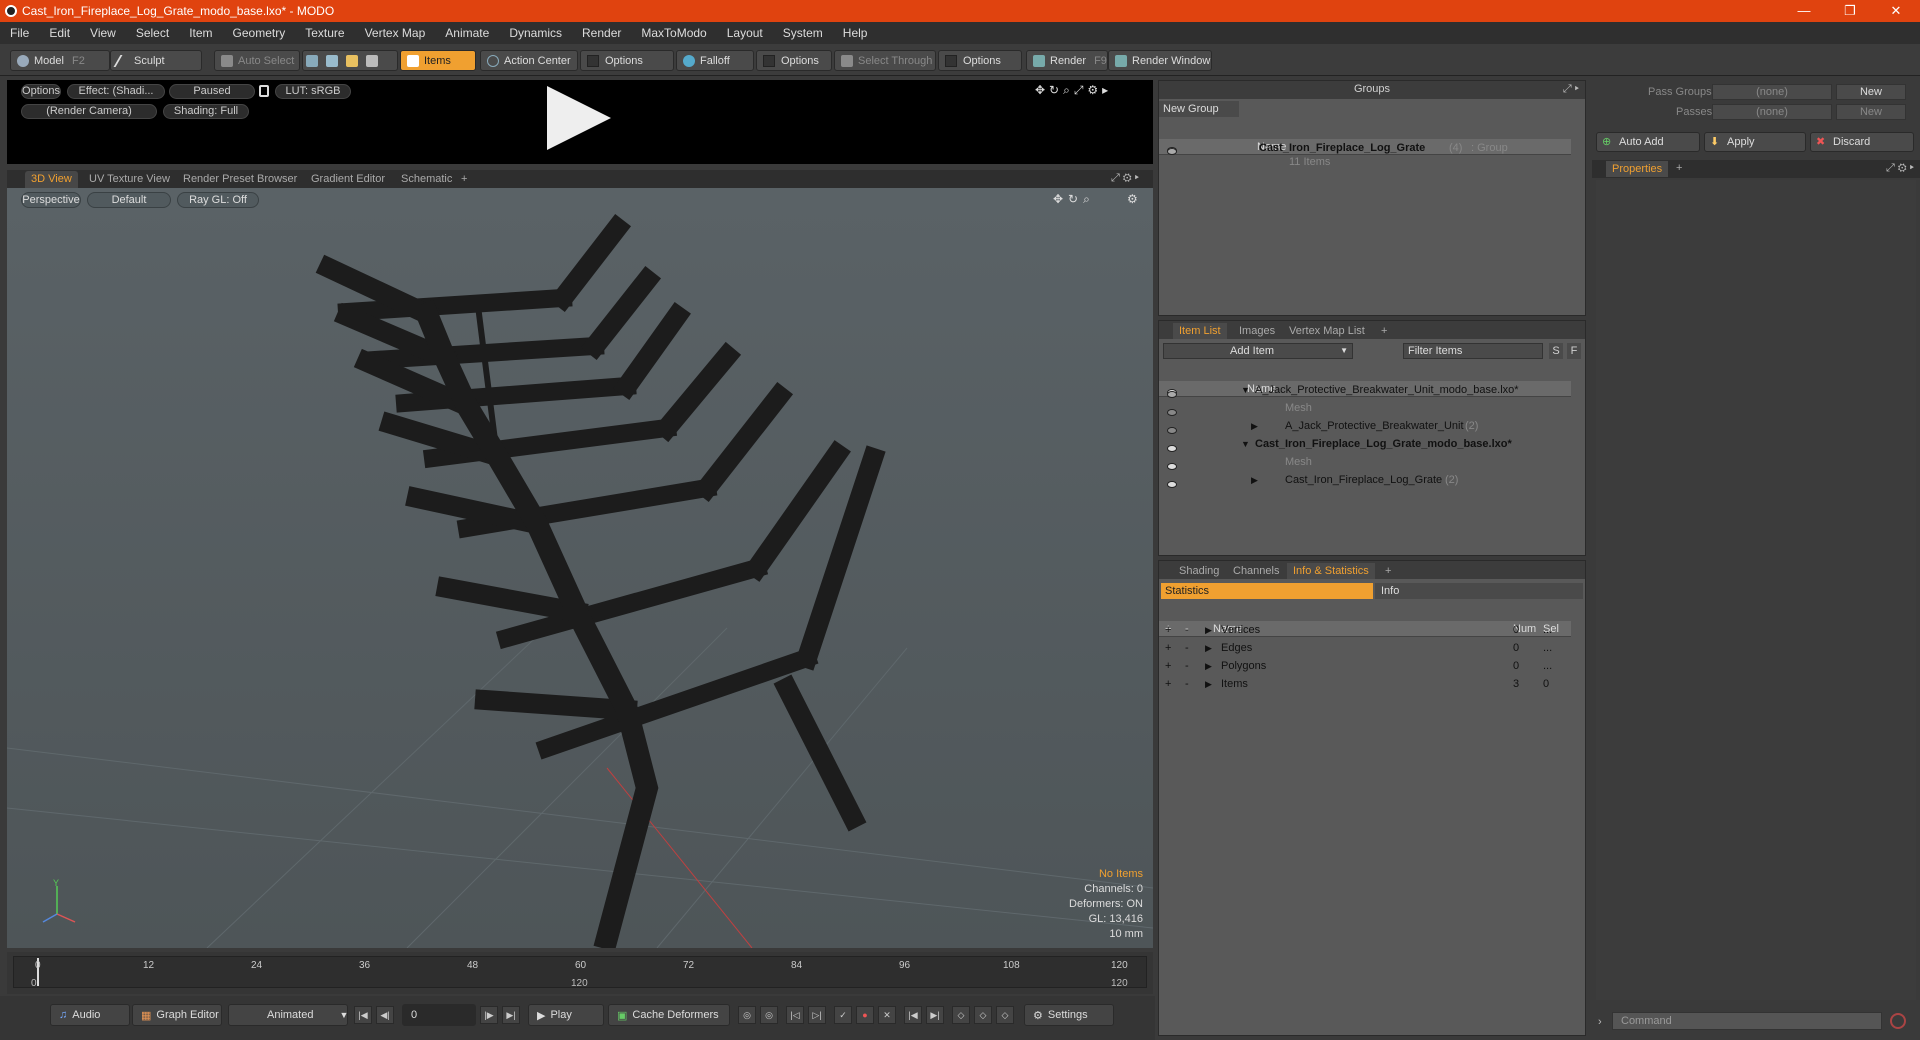 The height and width of the screenshot is (1040, 1920). What do you see at coordinates (627, 60) in the screenshot?
I see `action-center-options-button: Options` at bounding box center [627, 60].